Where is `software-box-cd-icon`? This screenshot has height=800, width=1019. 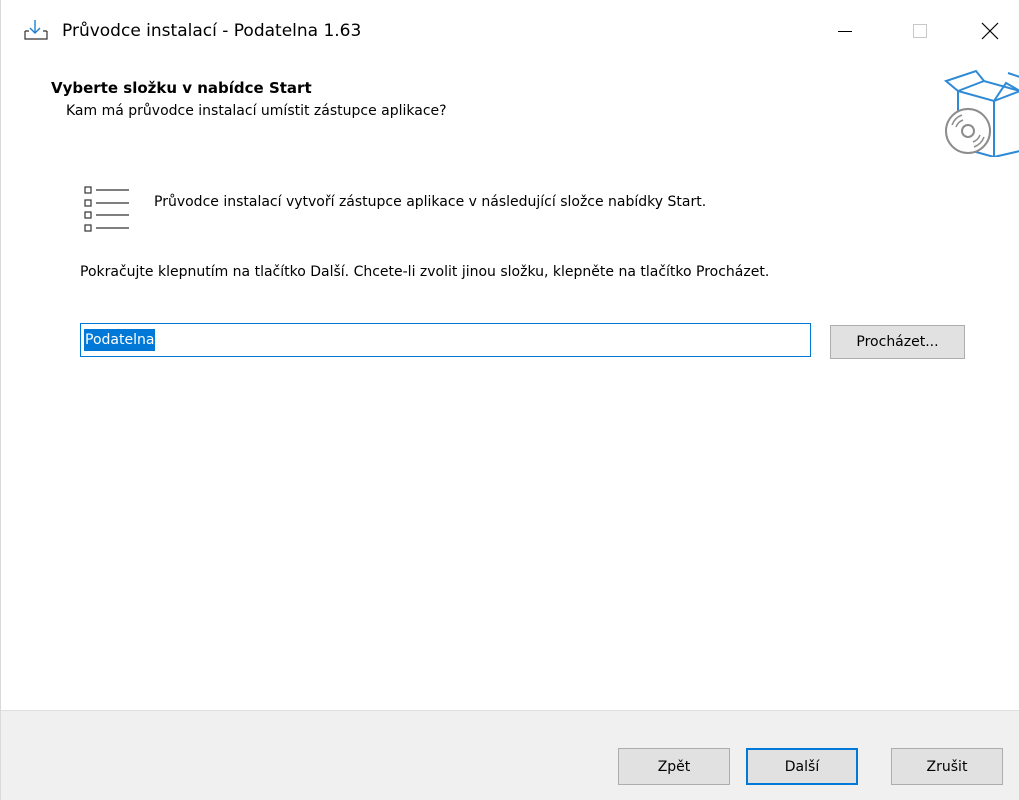
software-box-cd-icon is located at coordinates (977, 113).